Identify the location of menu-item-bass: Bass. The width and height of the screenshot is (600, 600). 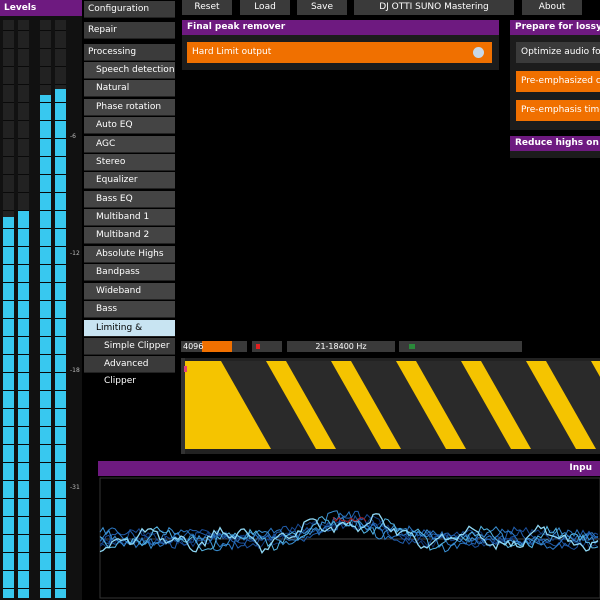
(129, 309).